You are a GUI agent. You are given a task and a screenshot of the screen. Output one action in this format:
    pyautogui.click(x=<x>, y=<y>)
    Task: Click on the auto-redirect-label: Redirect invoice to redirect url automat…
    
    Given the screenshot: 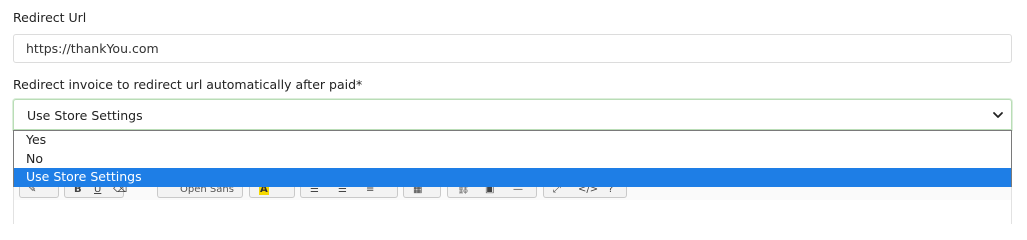 What is the action you would take?
    pyautogui.click(x=188, y=84)
    